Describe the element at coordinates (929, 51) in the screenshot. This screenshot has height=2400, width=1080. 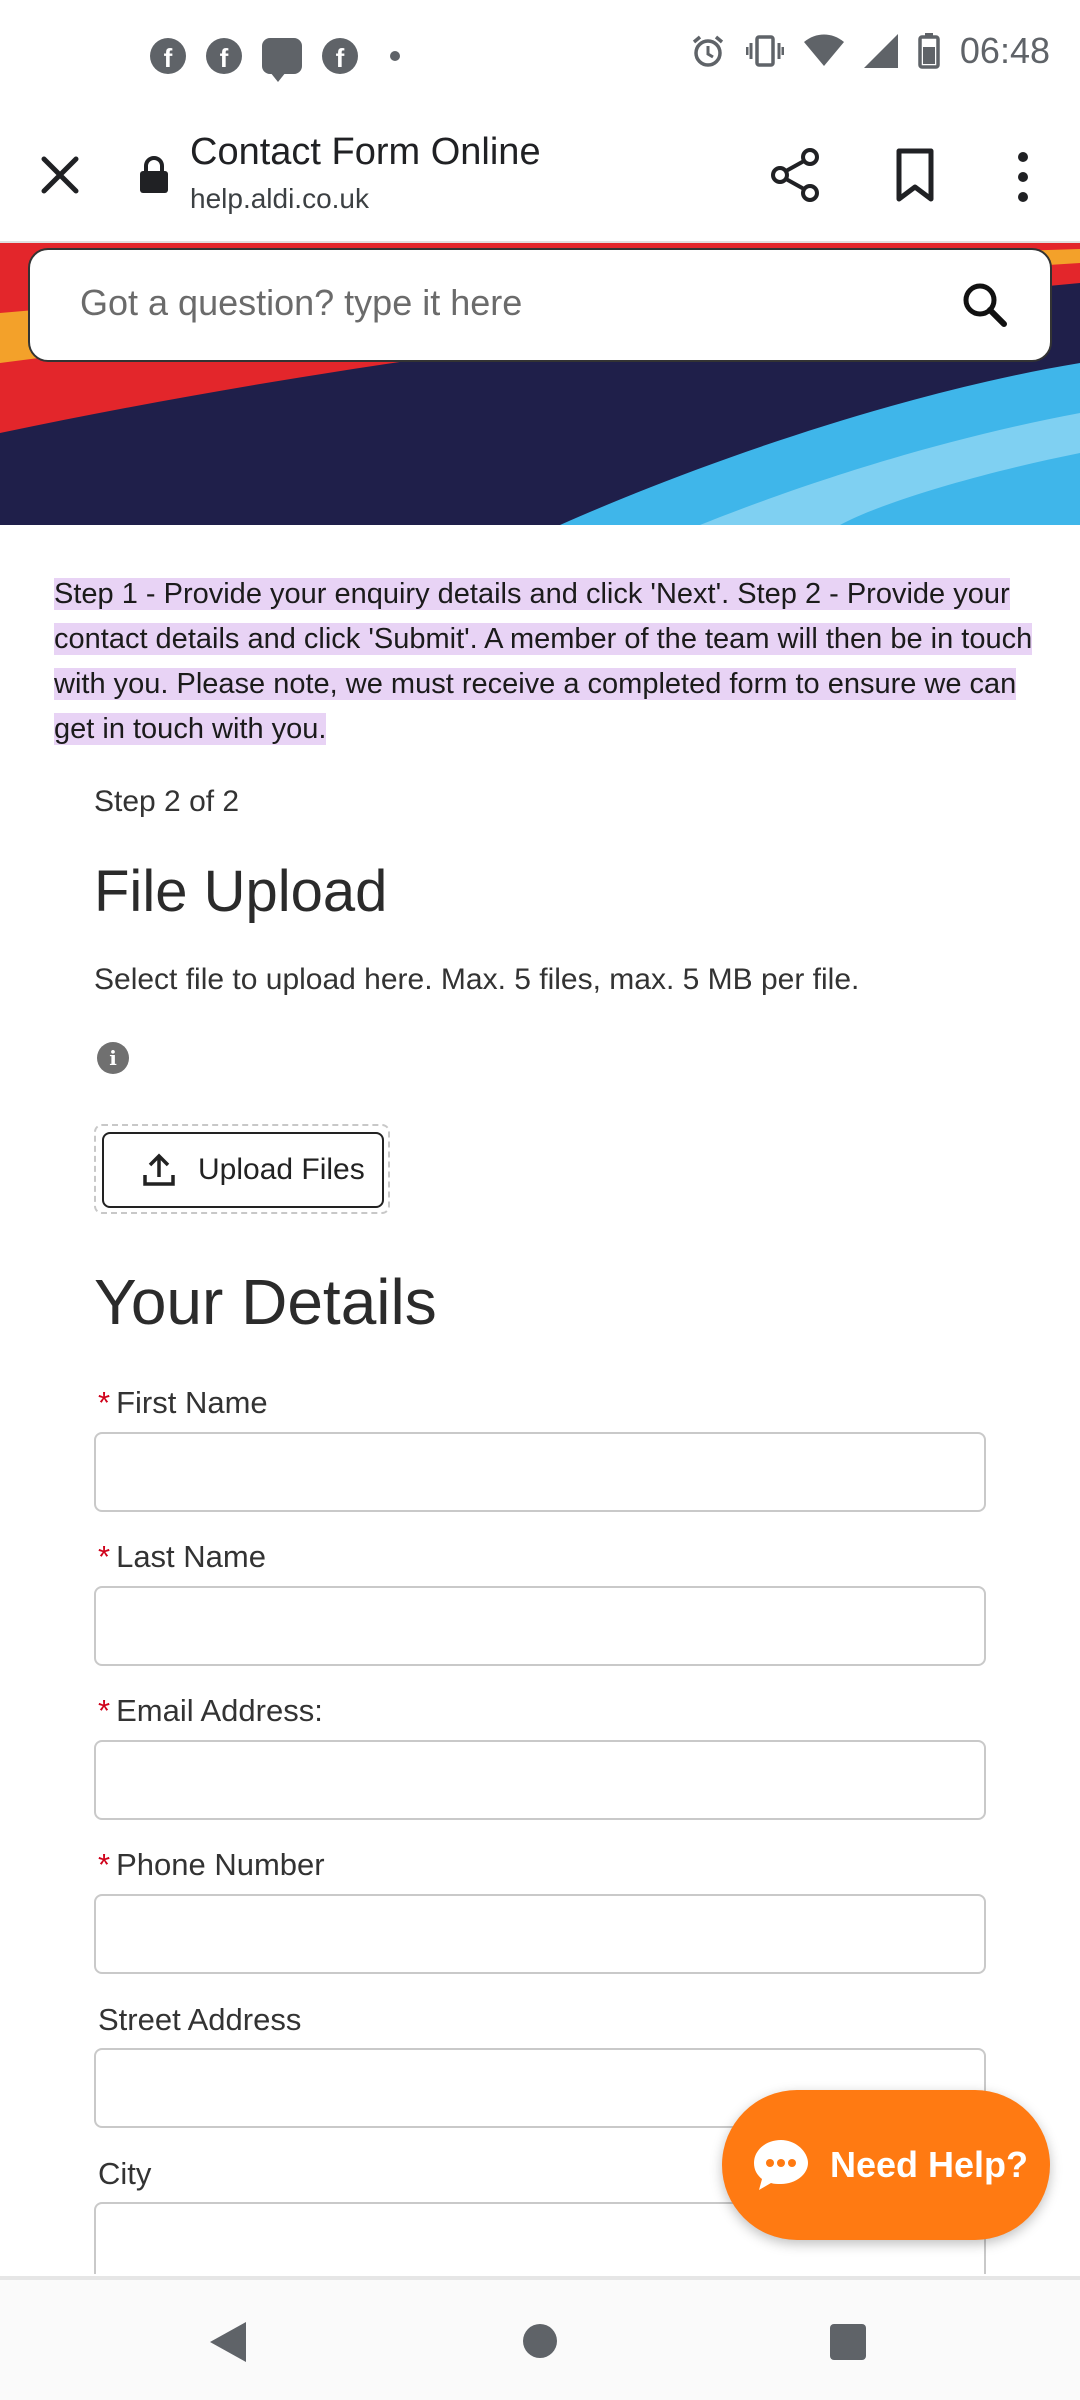
I see `battery-icon` at that location.